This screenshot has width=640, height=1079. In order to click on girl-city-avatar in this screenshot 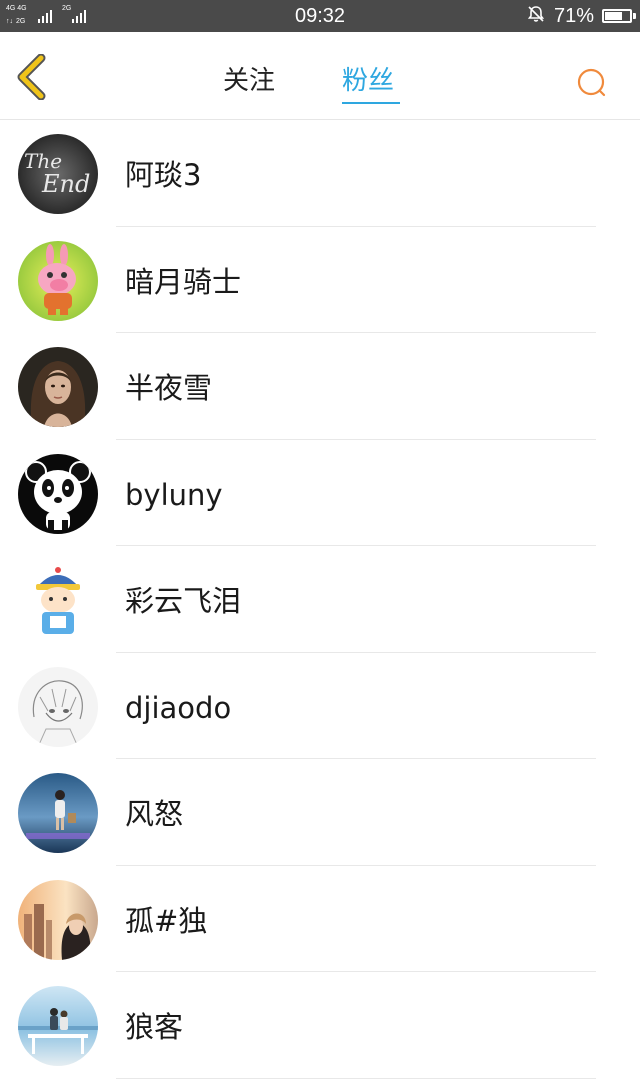, I will do `click(58, 919)`.